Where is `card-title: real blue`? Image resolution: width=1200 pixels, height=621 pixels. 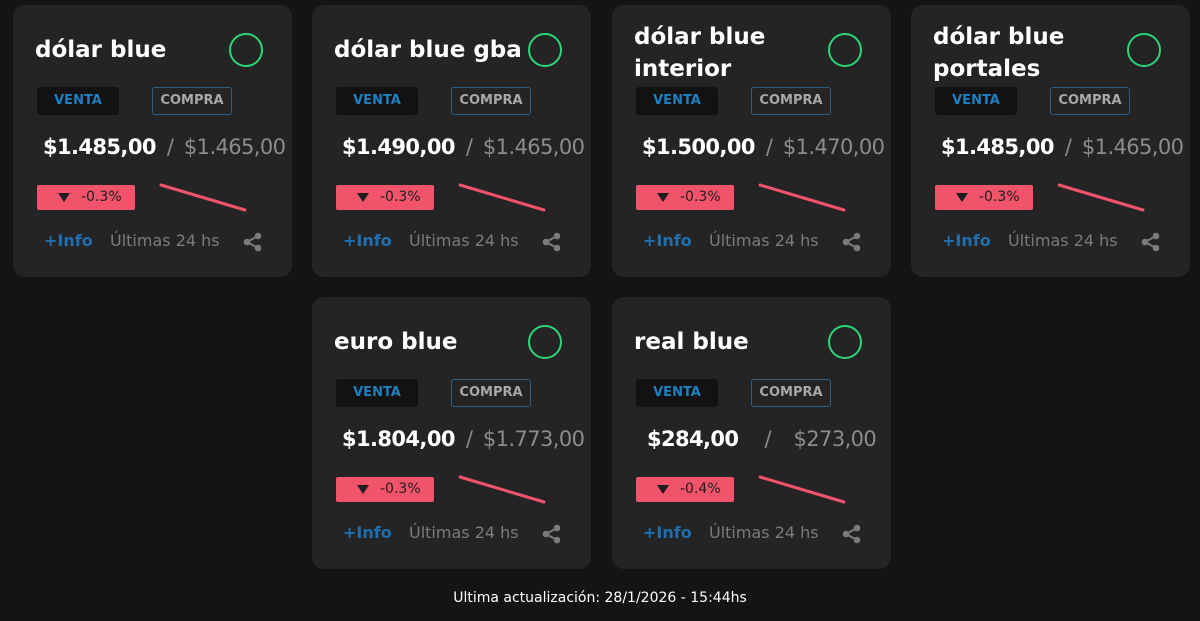 card-title: real blue is located at coordinates (691, 342).